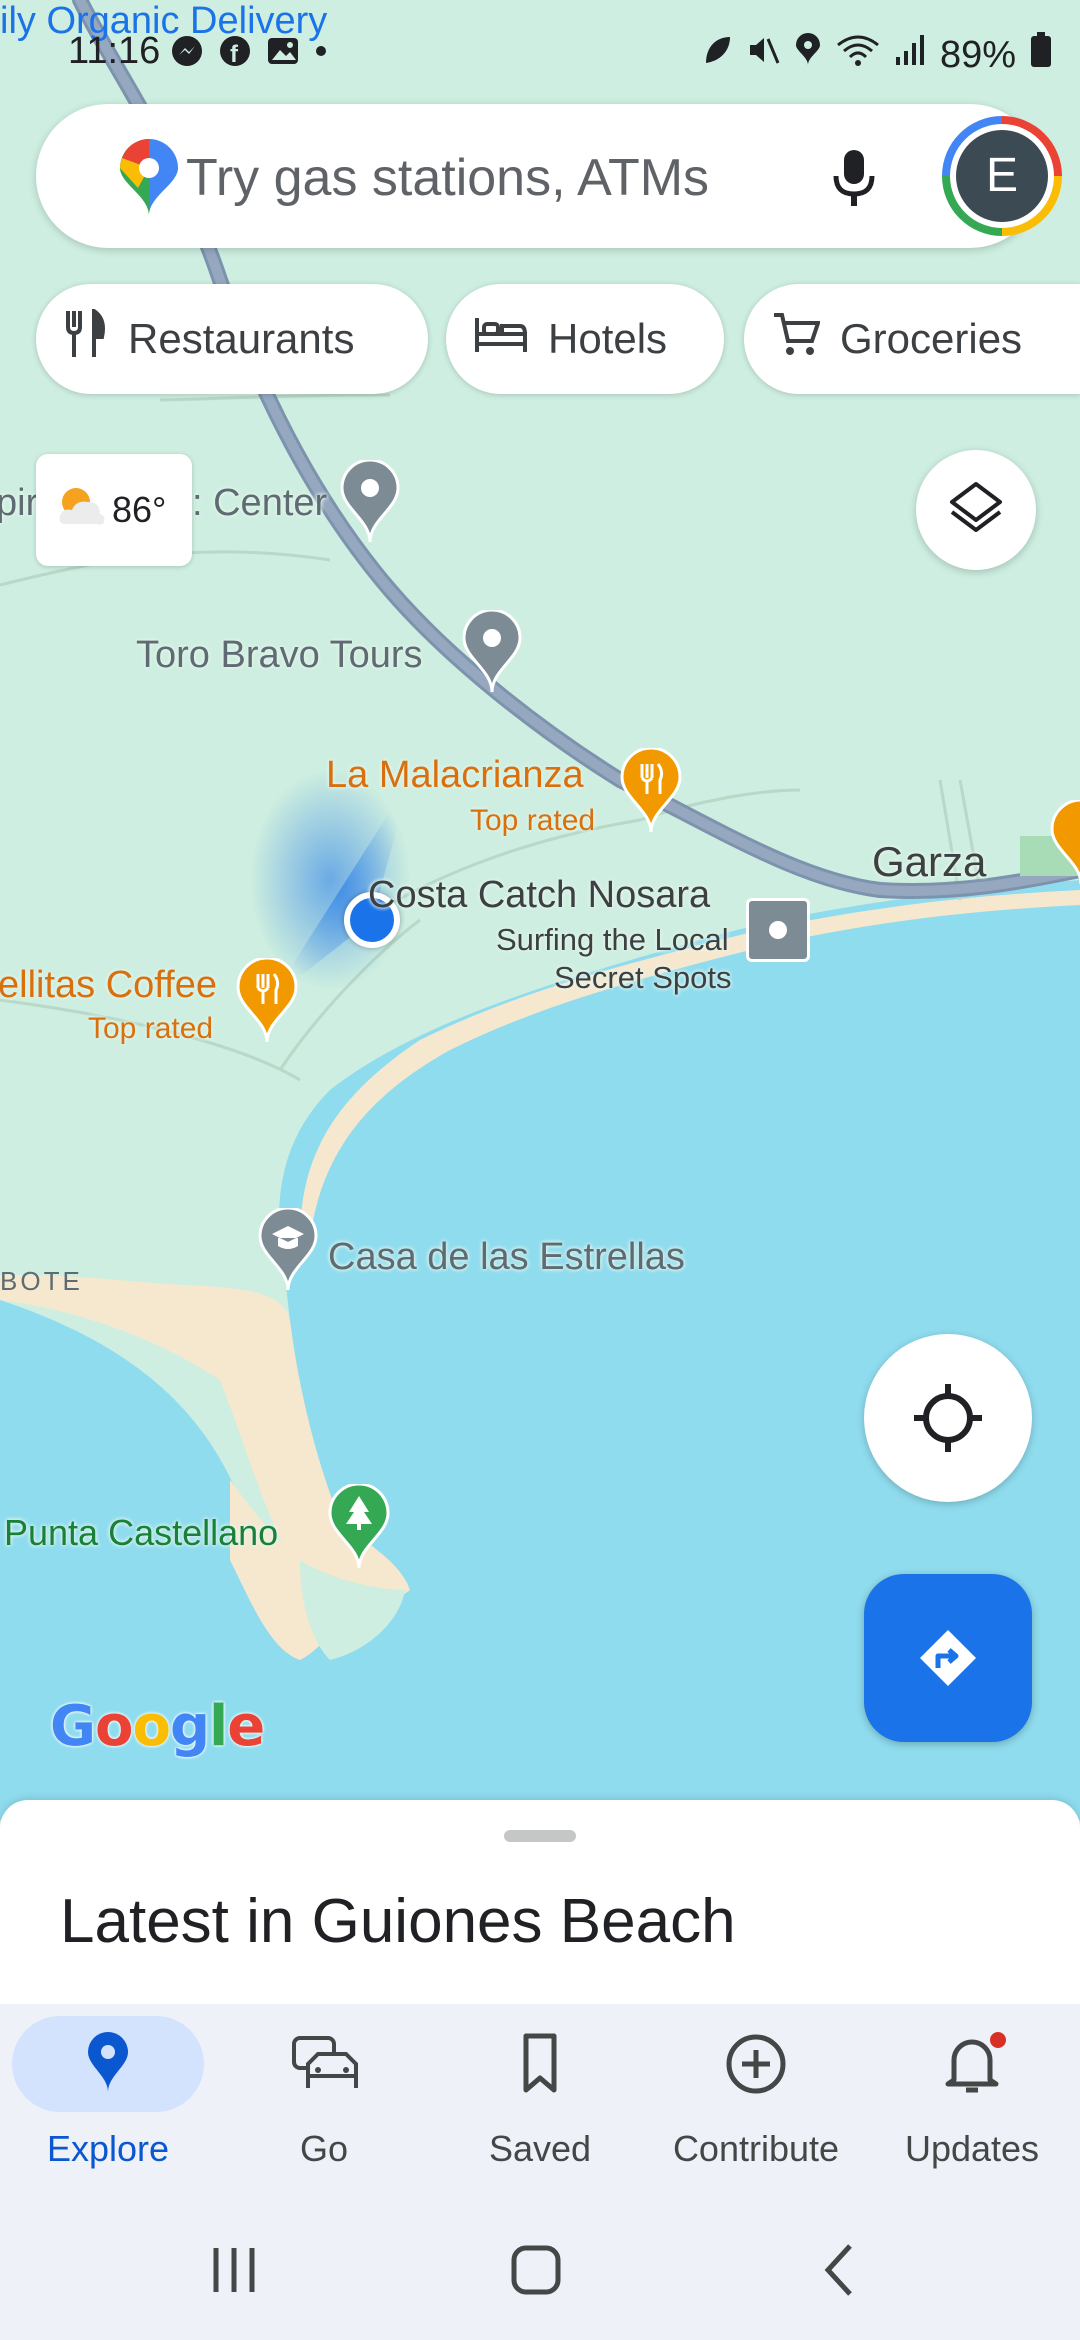 The width and height of the screenshot is (1080, 2340). Describe the element at coordinates (929, 862) in the screenshot. I see `map-label-garza: Garza` at that location.